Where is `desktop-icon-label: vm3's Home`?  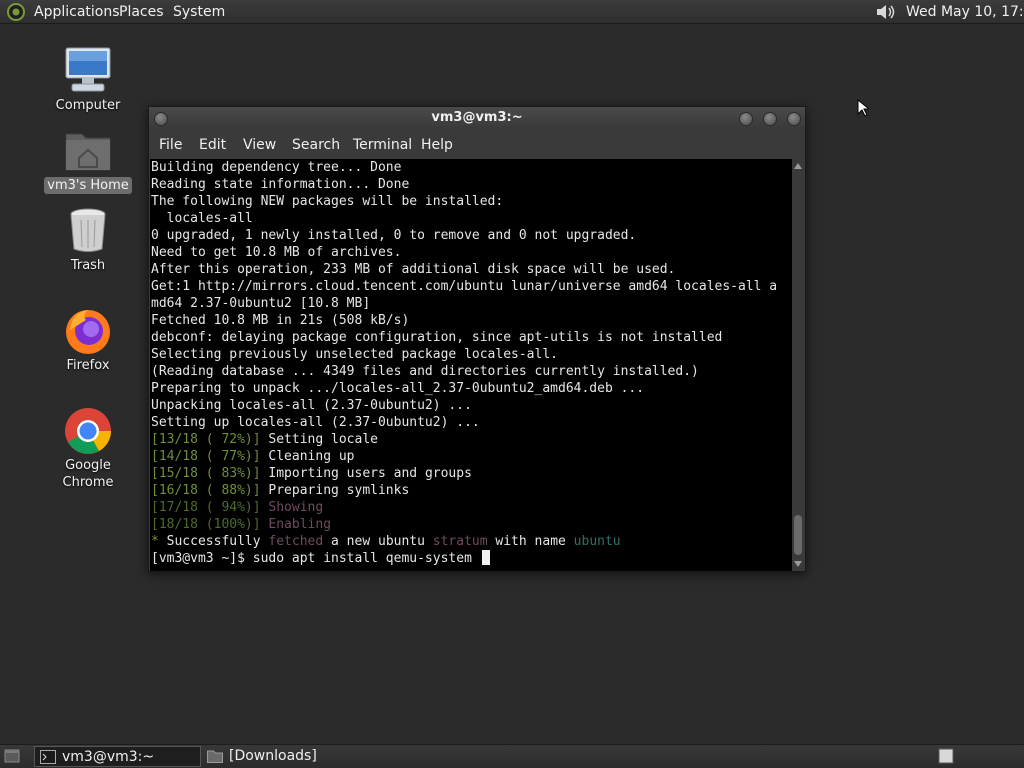 desktop-icon-label: vm3's Home is located at coordinates (88, 185).